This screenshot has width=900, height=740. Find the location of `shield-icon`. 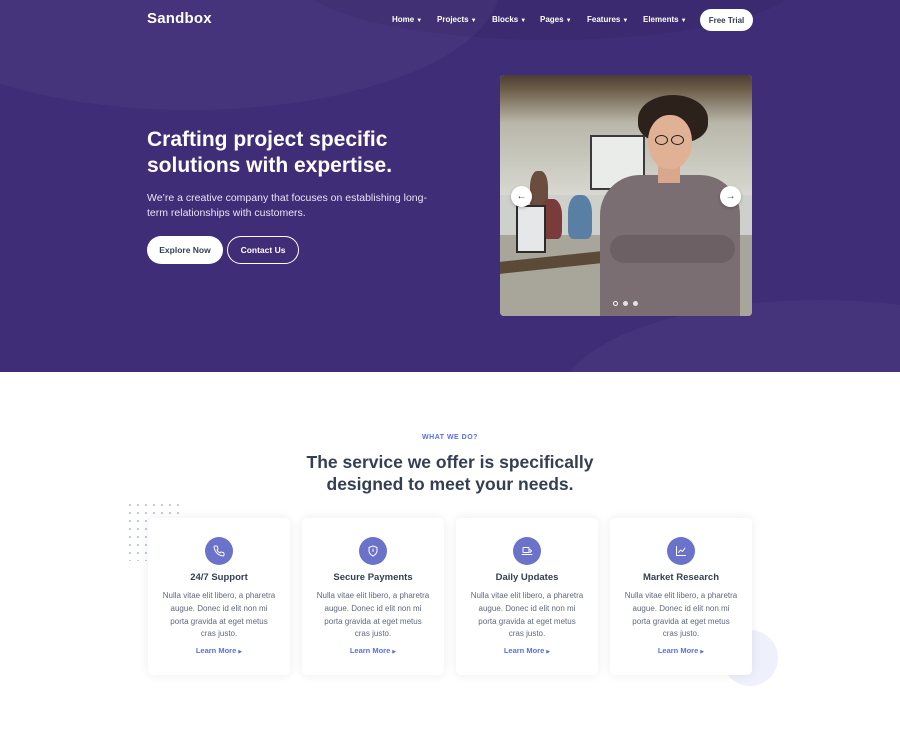

shield-icon is located at coordinates (373, 551).